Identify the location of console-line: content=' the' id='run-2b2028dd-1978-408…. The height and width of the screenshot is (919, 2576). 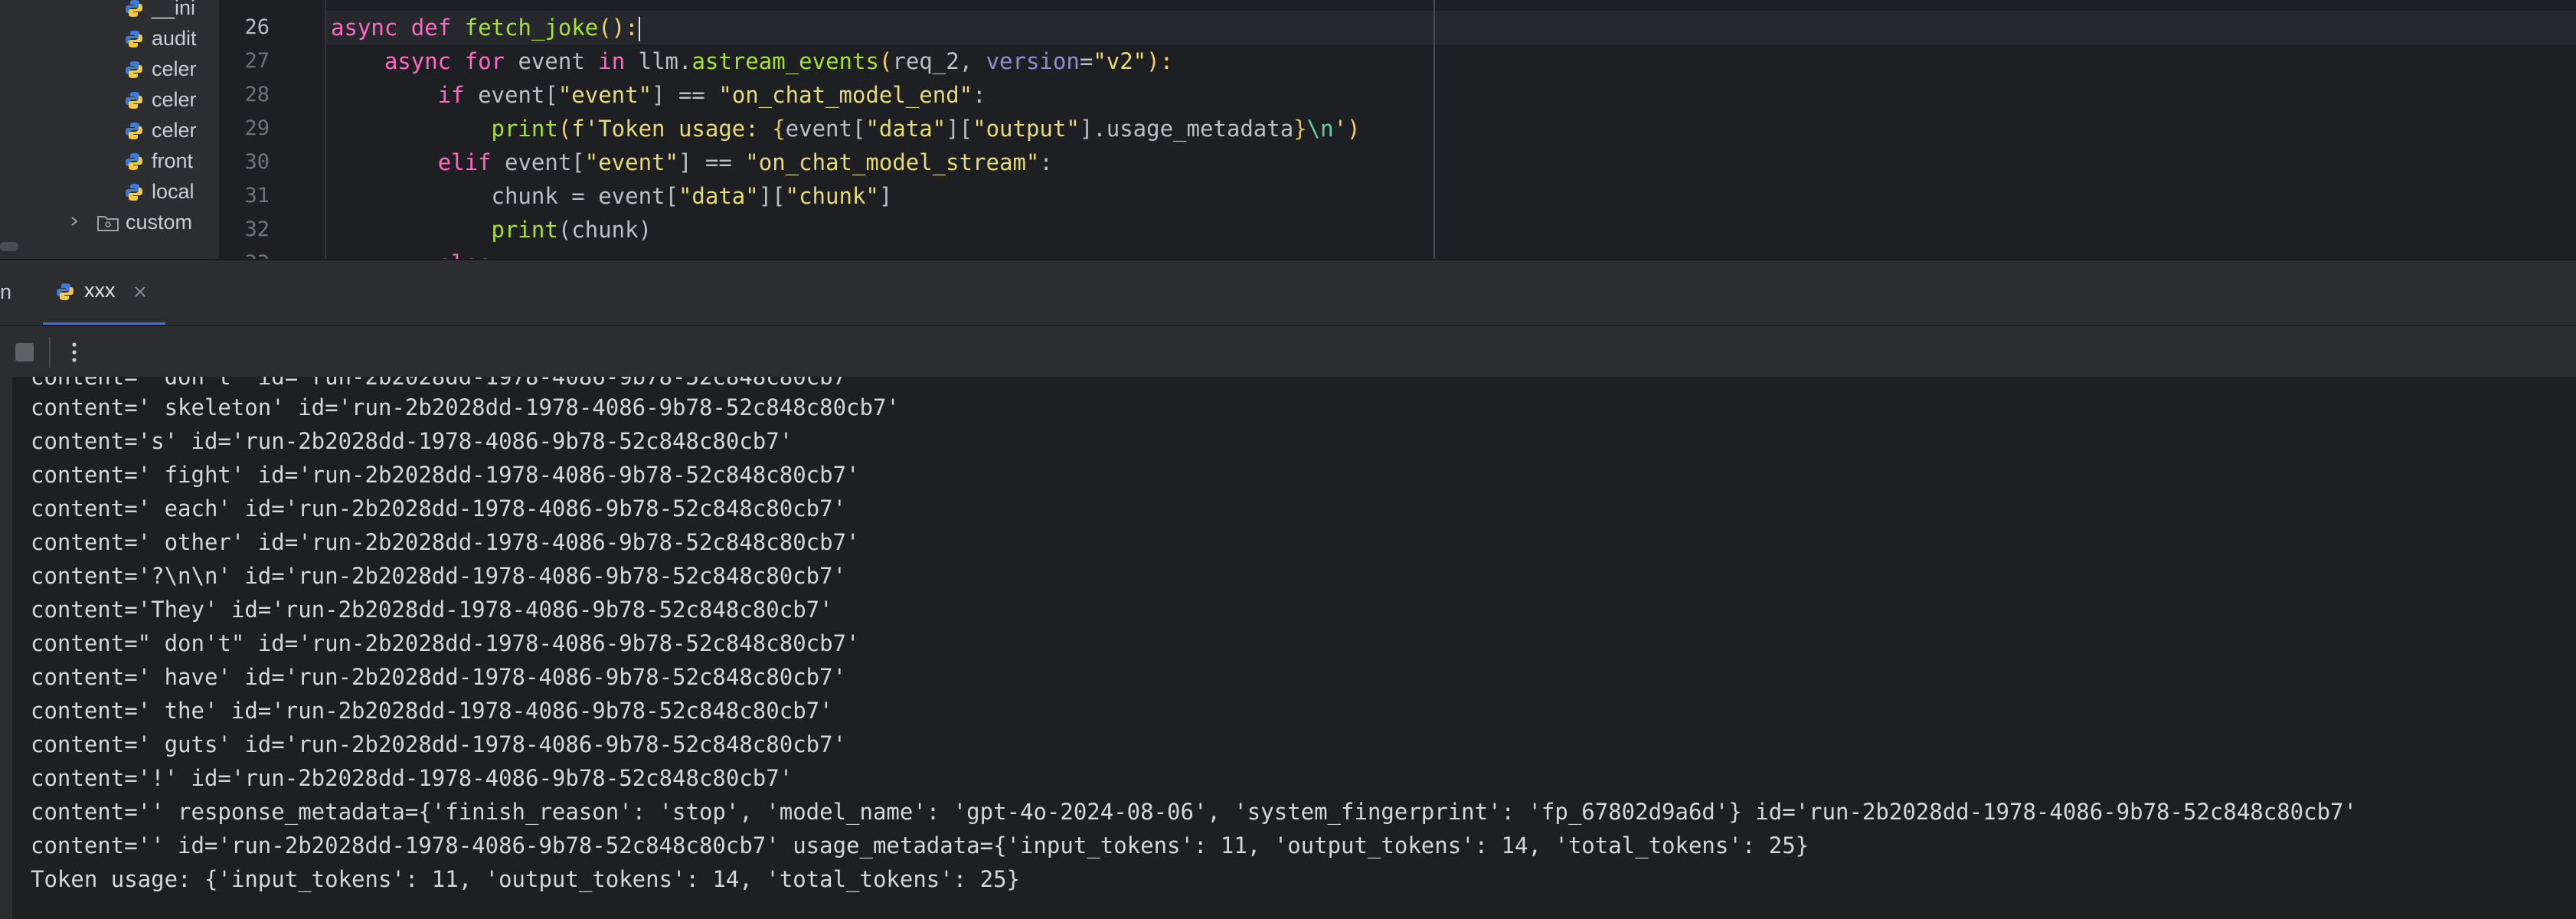
(432, 711).